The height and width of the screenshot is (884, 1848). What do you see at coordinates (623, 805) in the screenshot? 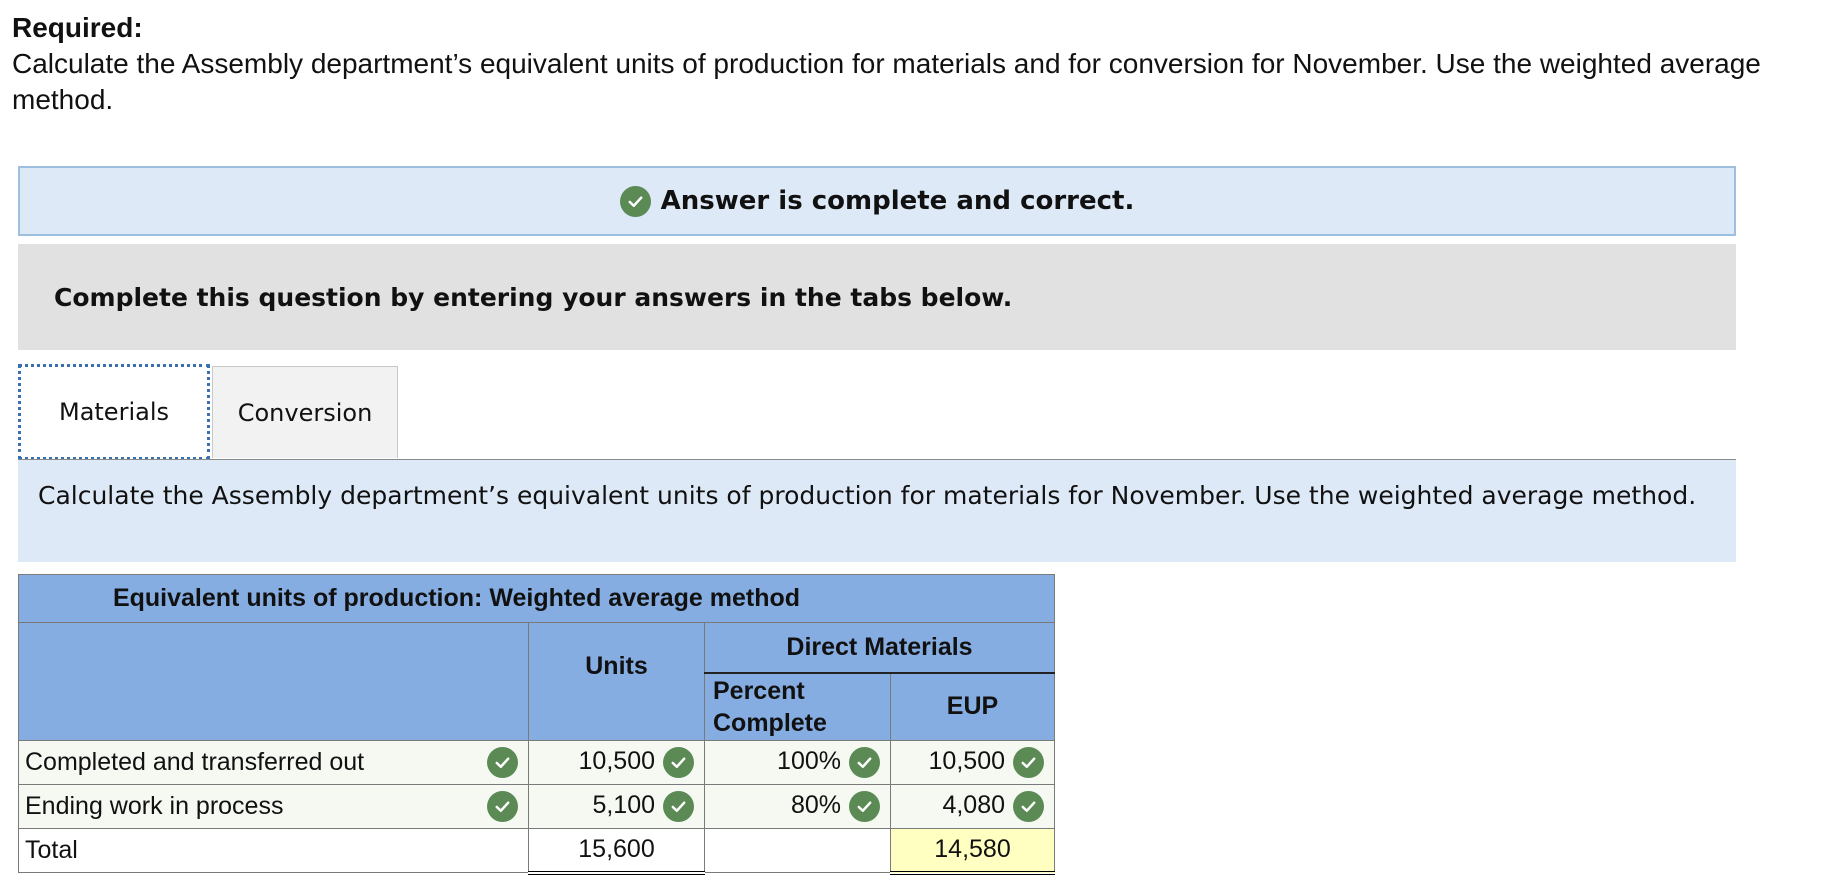
I see `units-value: 5,100` at bounding box center [623, 805].